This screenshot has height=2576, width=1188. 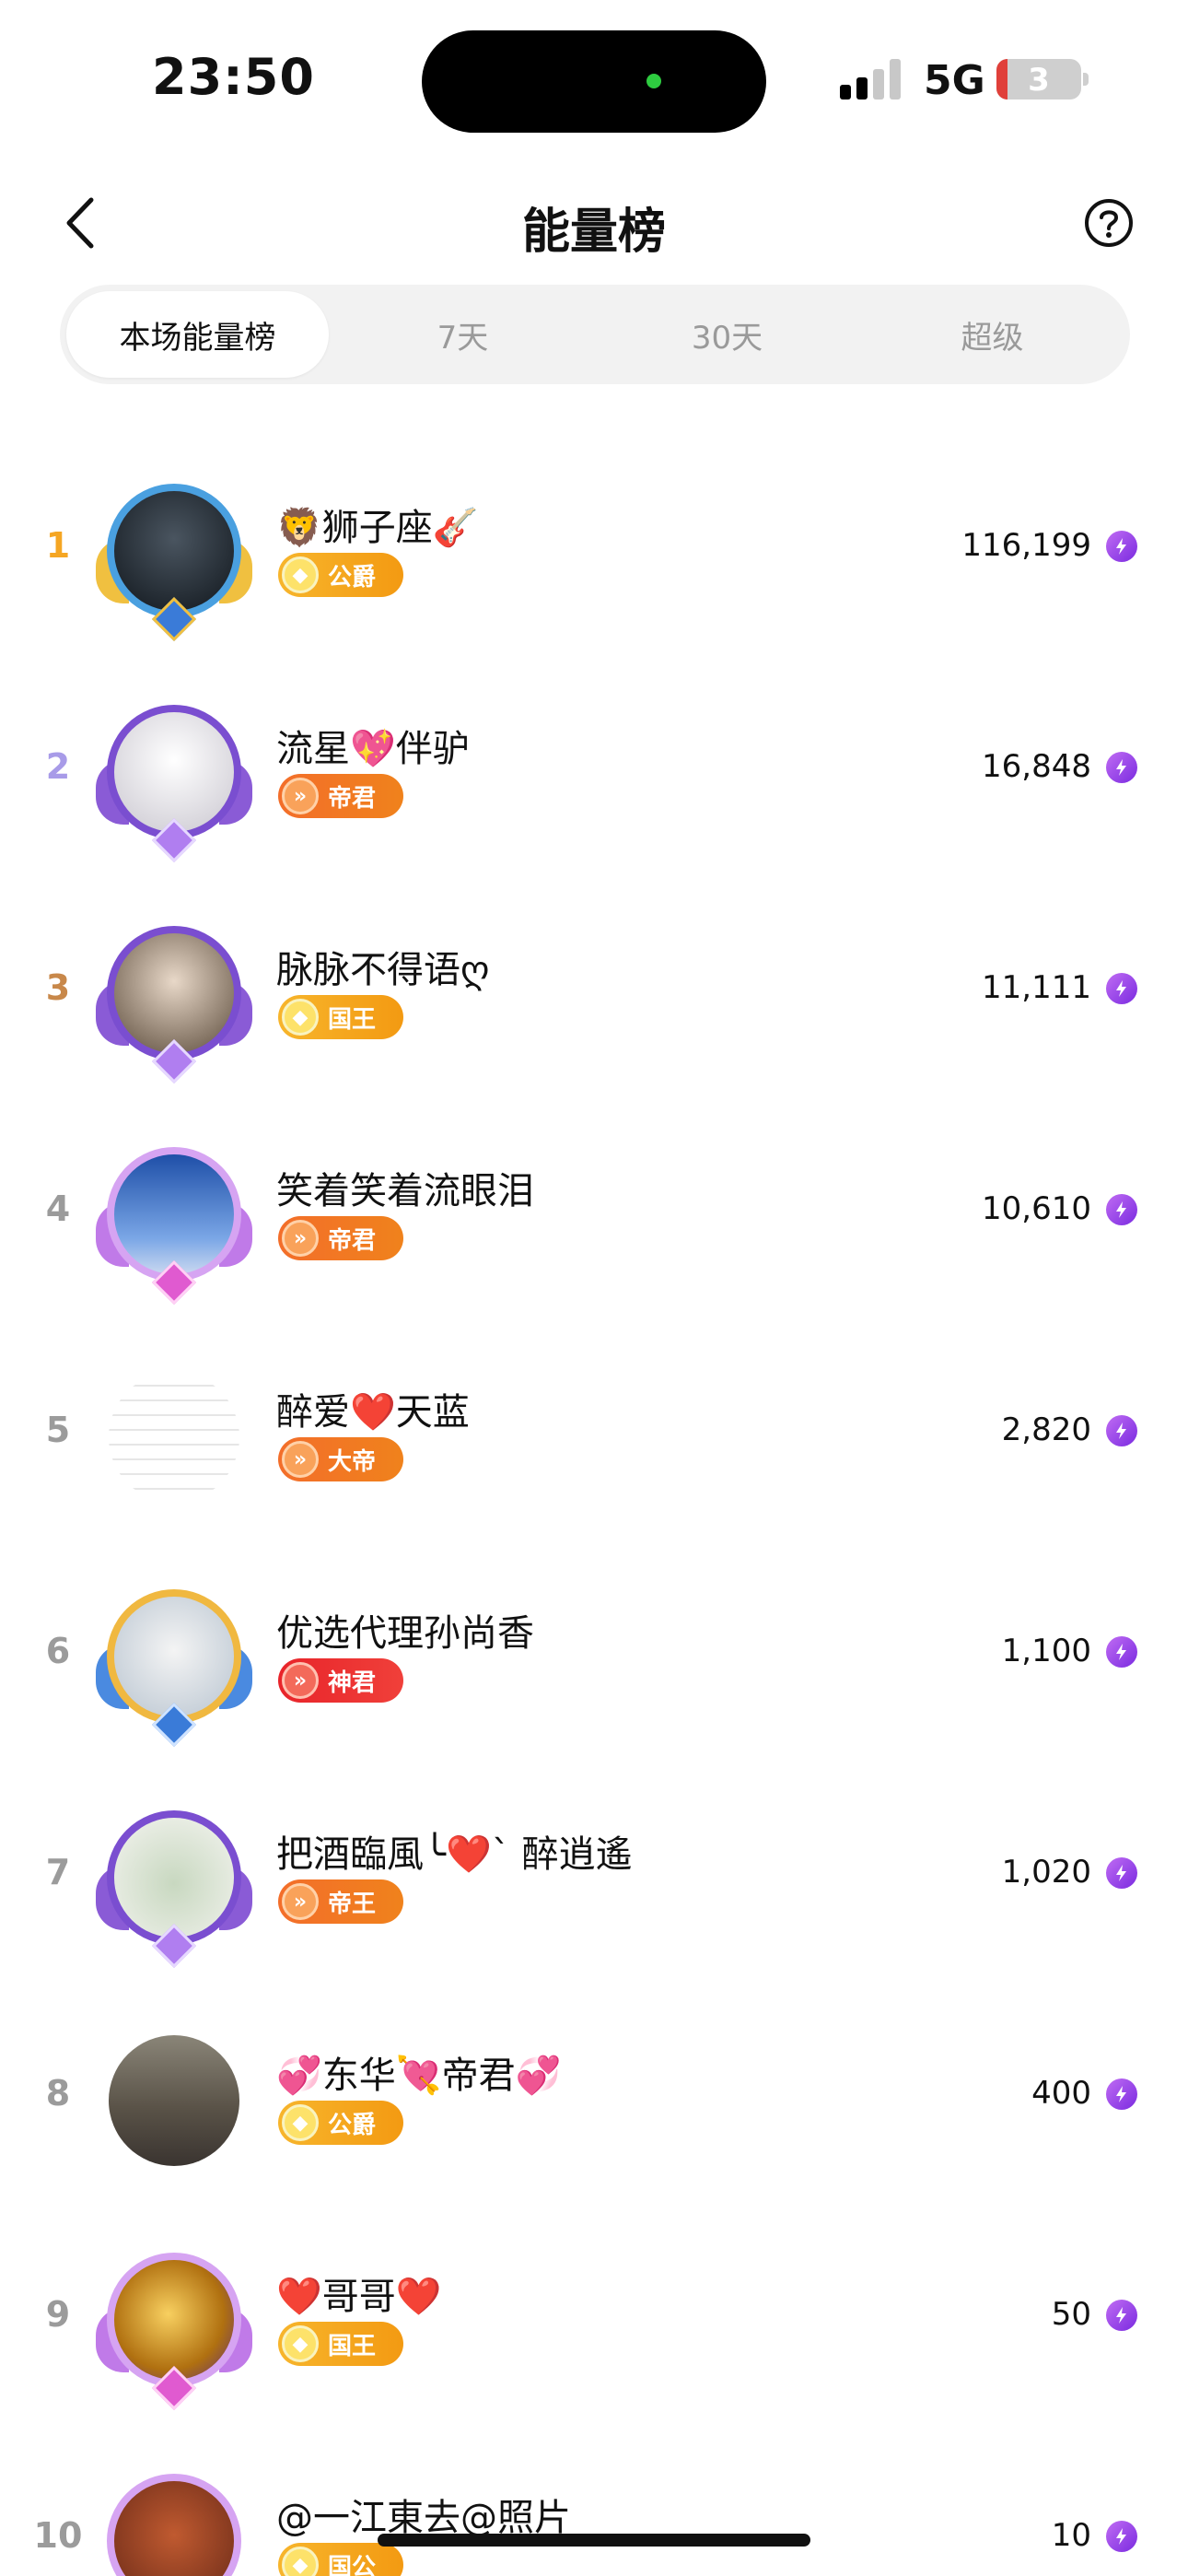 I want to click on list-item: 3 脉脉不得语ღ ◆ 国王 11,111, so click(x=594, y=995).